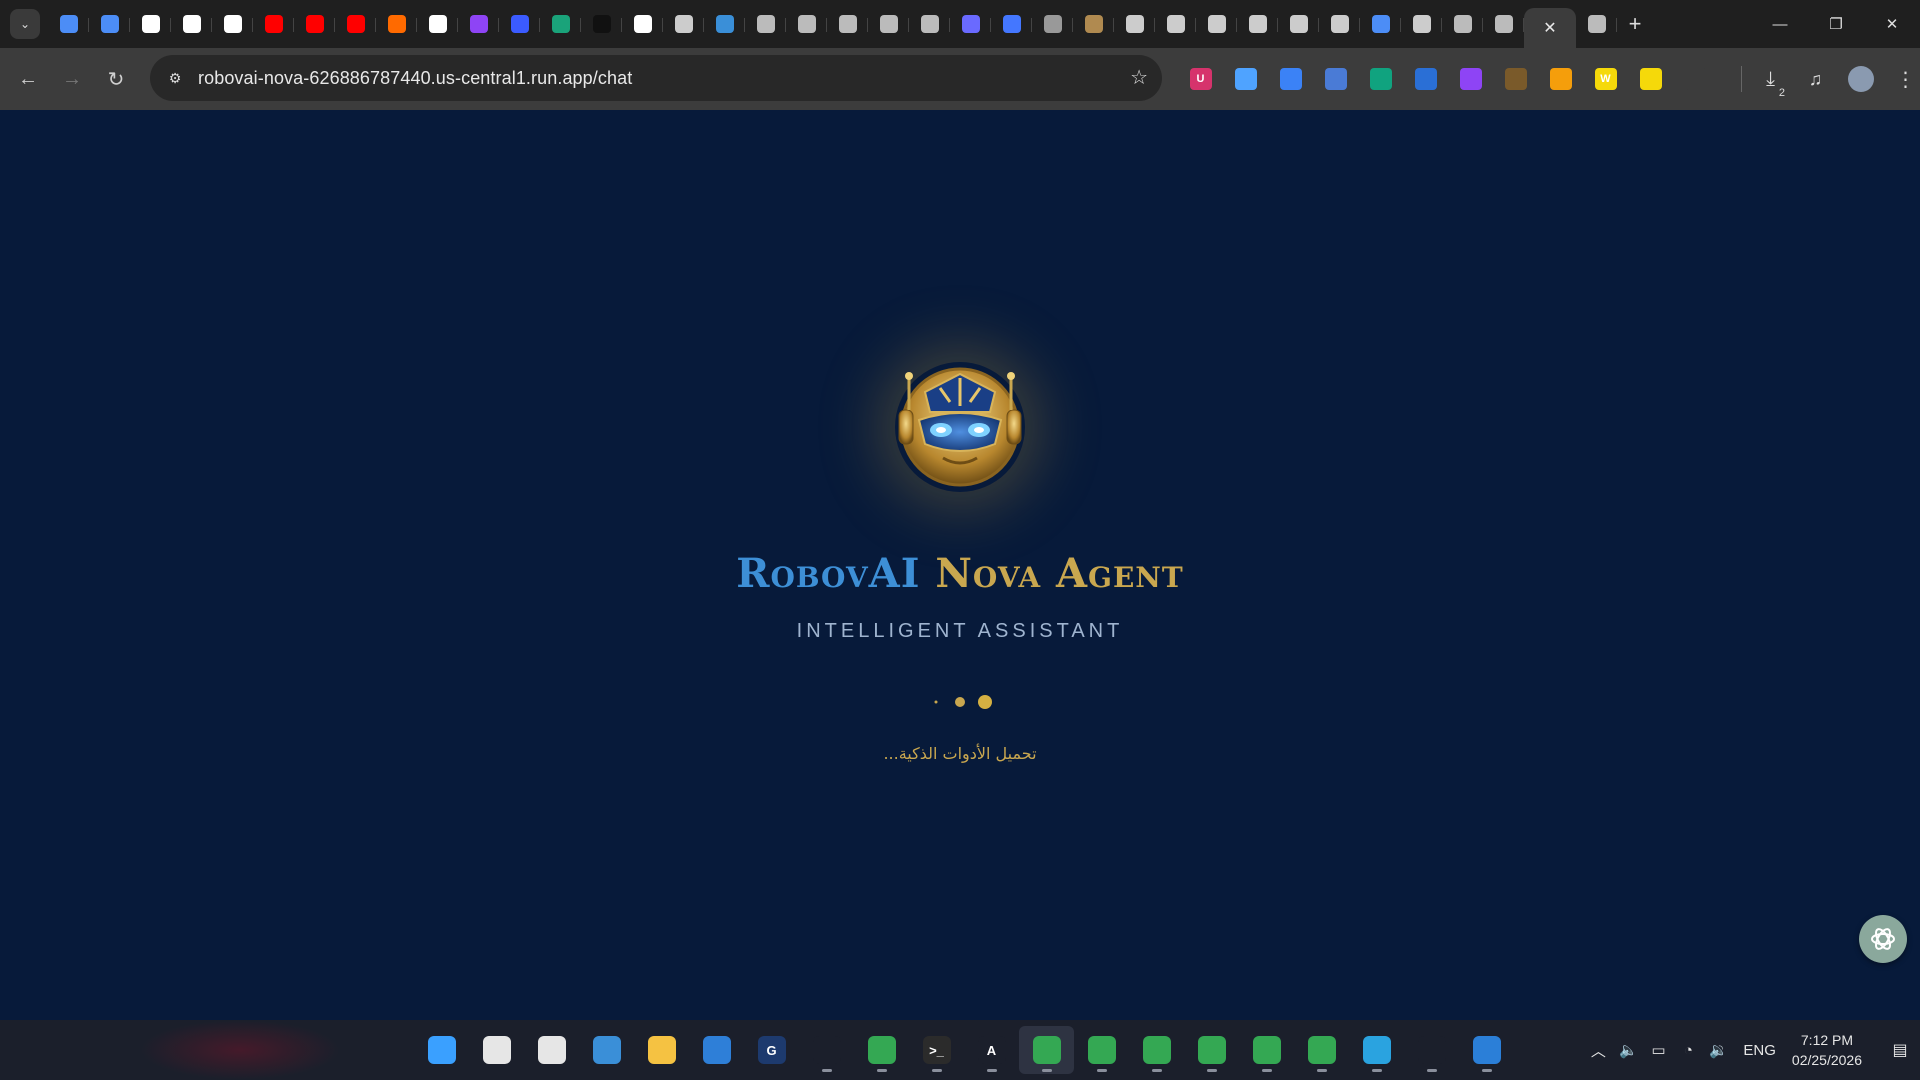  Describe the element at coordinates (1718, 1050) in the screenshot. I see `volume-icon: 🔉` at that location.